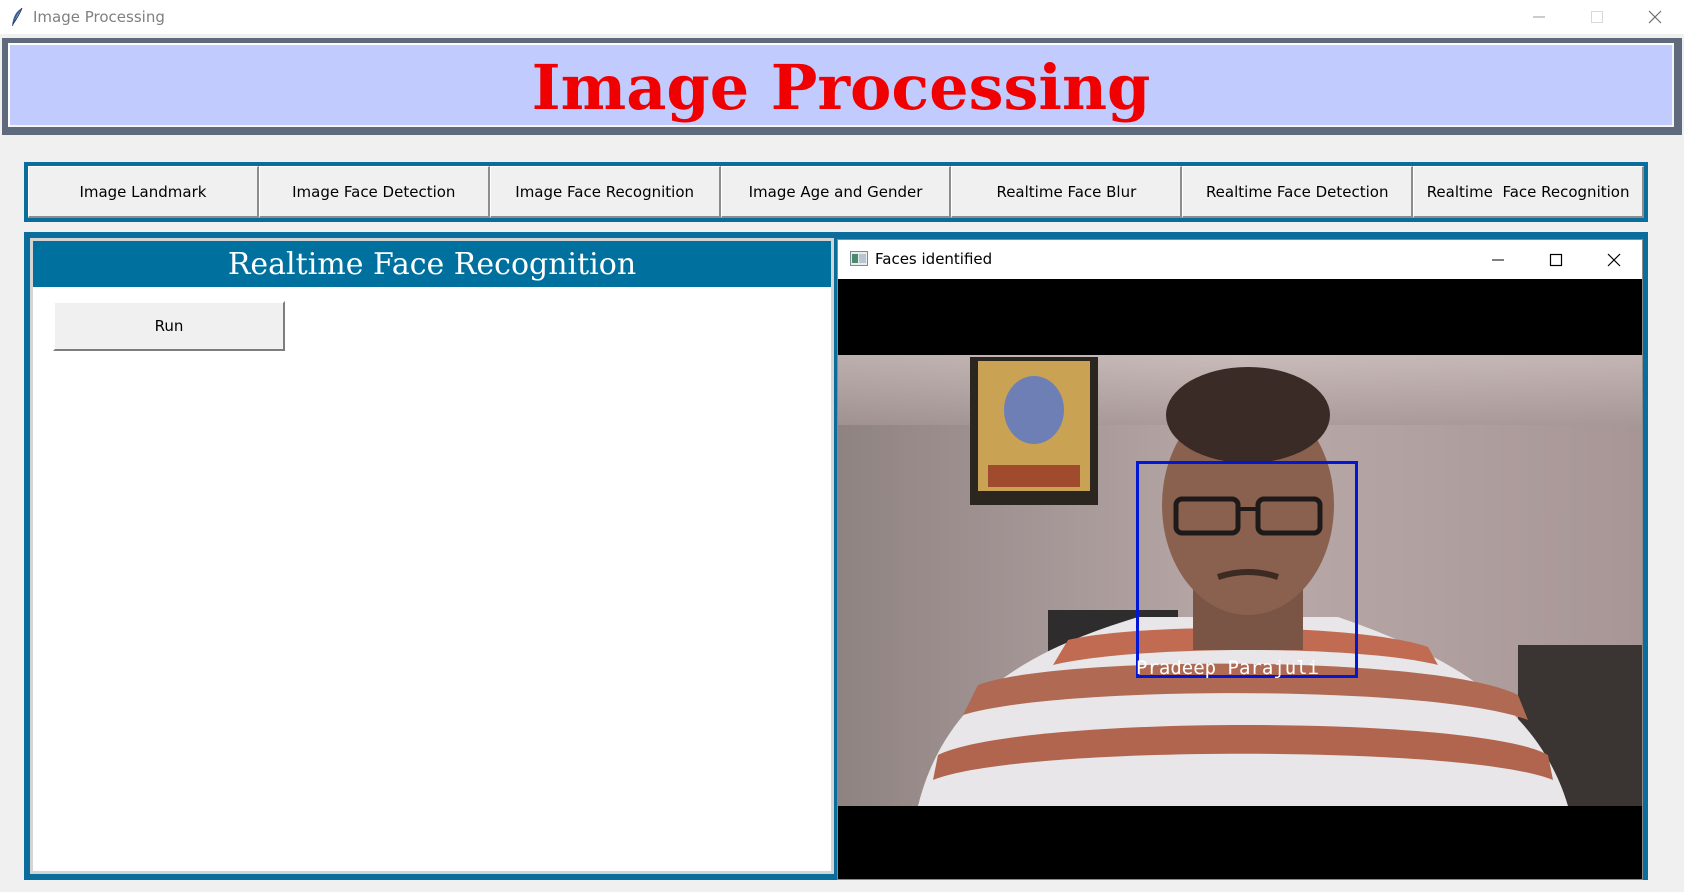 The image size is (1684, 892). I want to click on faces-minimize-button, so click(1498, 259).